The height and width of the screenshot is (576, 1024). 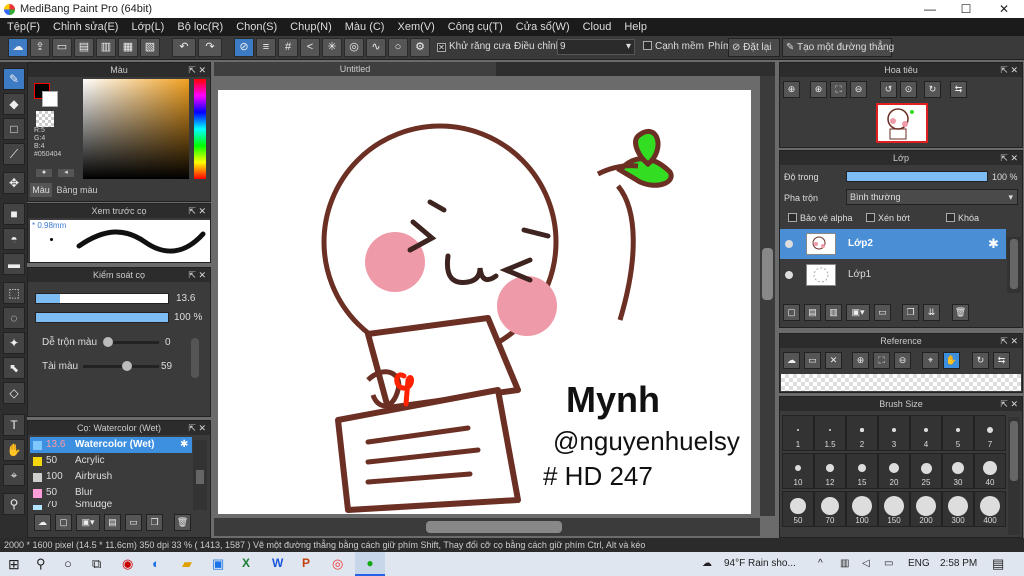 I want to click on hue-slider, so click(x=200, y=129).